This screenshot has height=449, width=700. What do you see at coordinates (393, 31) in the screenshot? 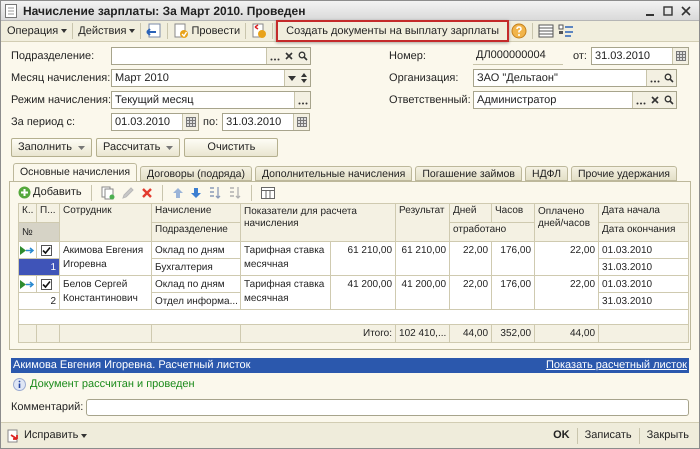
I see `create-payments-button: Создать документы на выплату зарплаты` at bounding box center [393, 31].